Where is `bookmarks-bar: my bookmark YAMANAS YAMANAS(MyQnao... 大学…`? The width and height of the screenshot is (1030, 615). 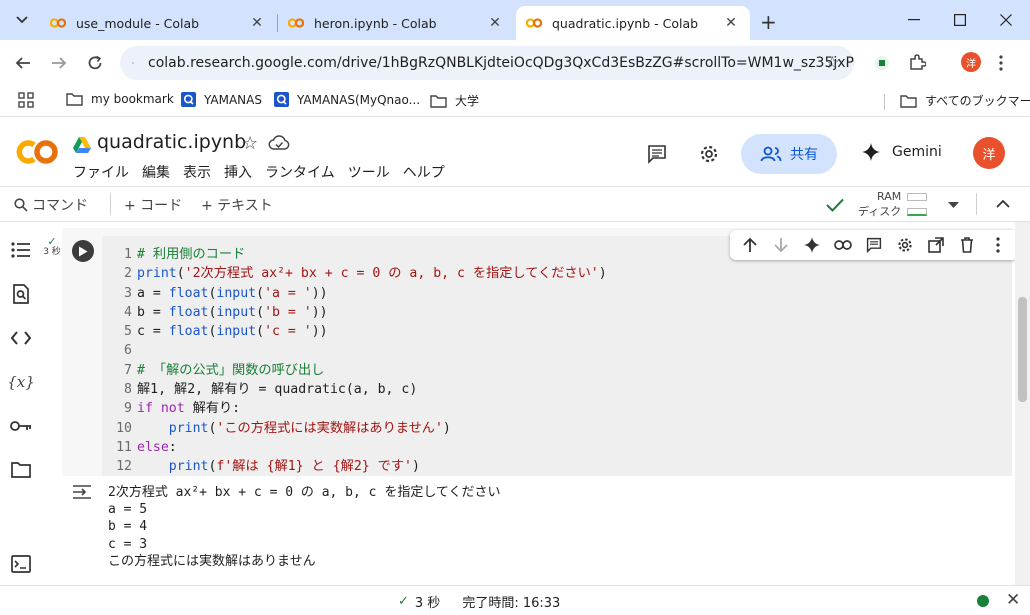 bookmarks-bar: my bookmark YAMANAS YAMANAS(MyQnao... 大学… is located at coordinates (515, 101).